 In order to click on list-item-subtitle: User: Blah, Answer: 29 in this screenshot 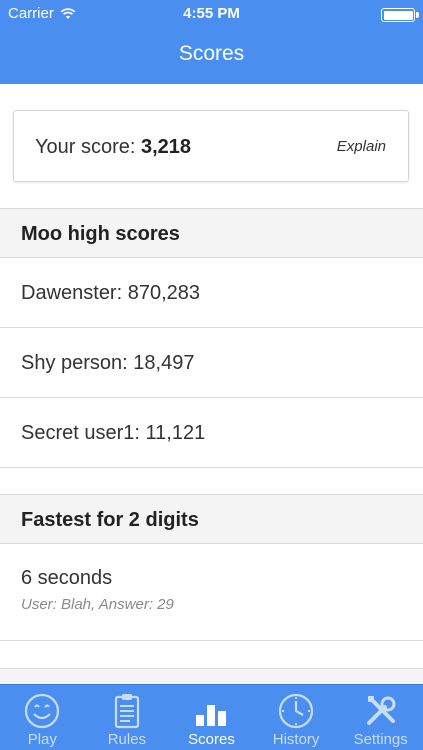, I will do `click(97, 604)`.